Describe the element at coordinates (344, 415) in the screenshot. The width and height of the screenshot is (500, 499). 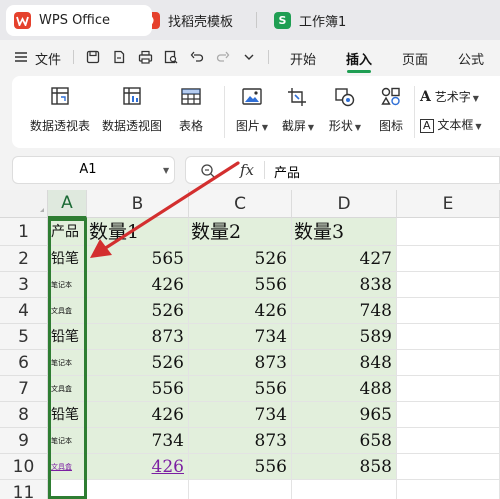
I see `value-cell: 965` at that location.